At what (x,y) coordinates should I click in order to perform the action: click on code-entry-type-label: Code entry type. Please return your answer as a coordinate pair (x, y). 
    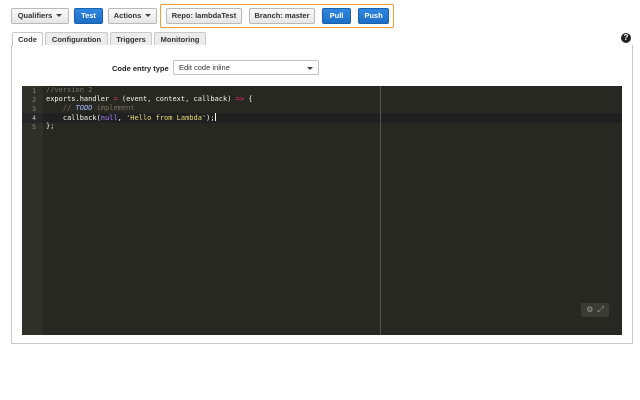
    Looking at the image, I should click on (140, 68).